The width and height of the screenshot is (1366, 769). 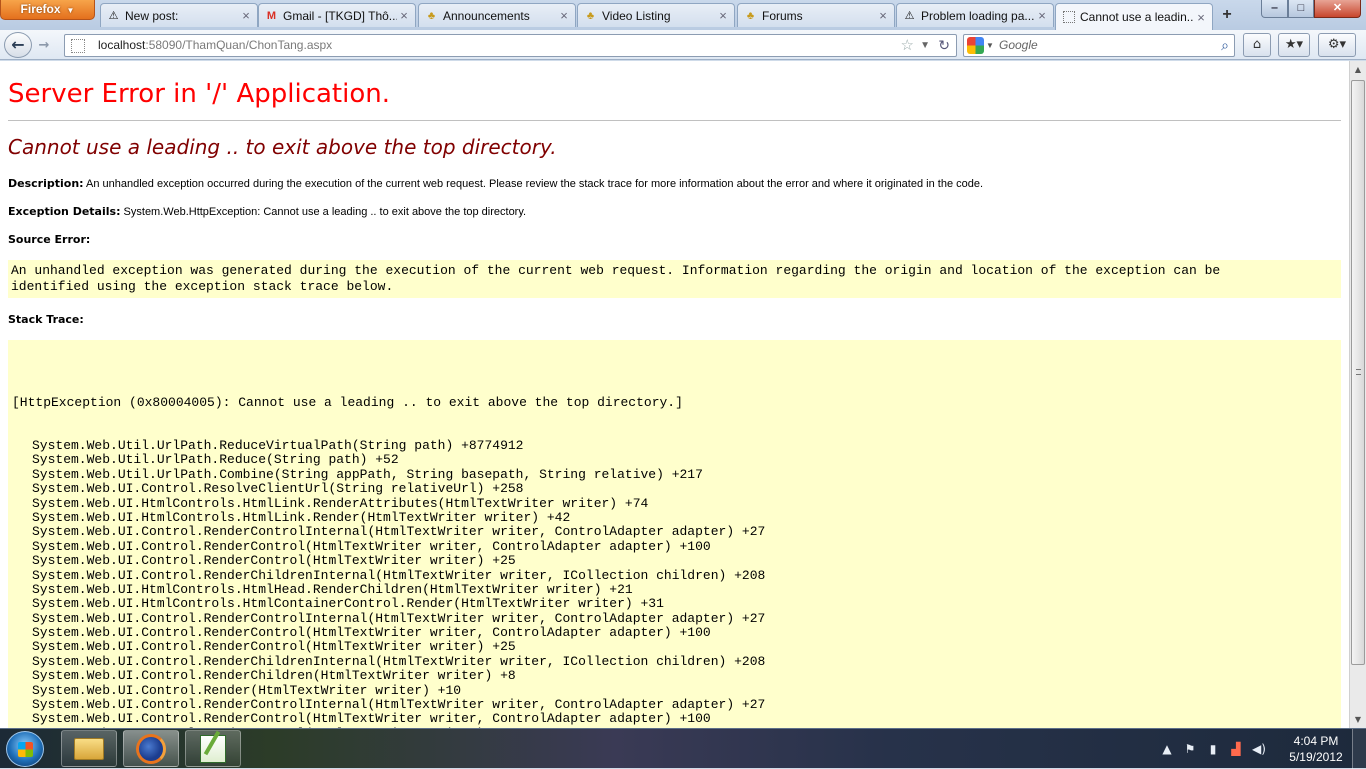 I want to click on site-identity-icon, so click(x=78, y=46).